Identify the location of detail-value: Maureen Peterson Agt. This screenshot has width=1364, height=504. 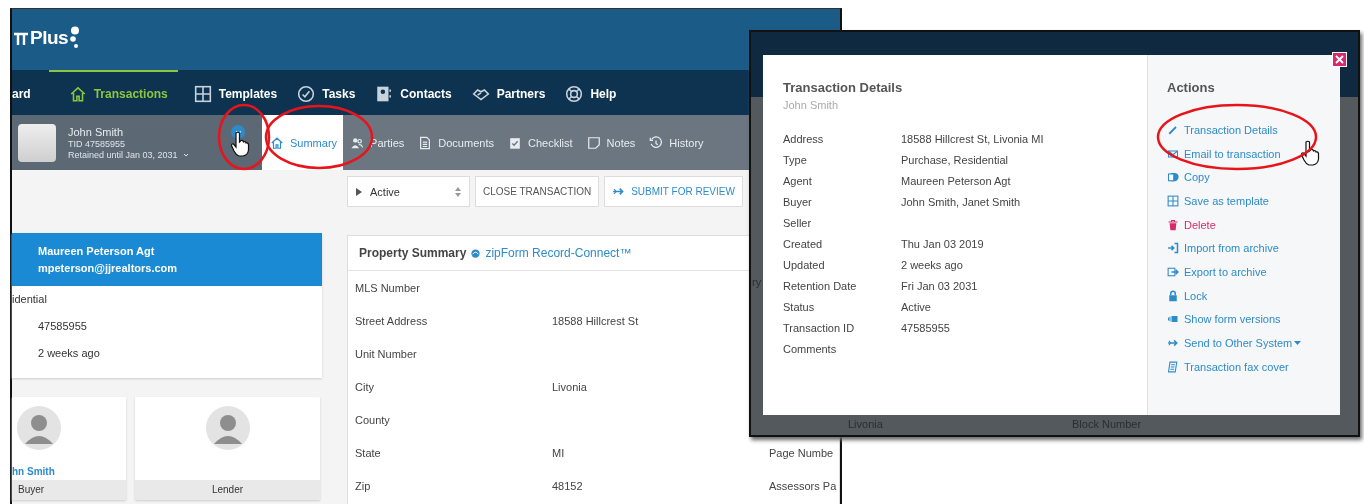
(956, 180).